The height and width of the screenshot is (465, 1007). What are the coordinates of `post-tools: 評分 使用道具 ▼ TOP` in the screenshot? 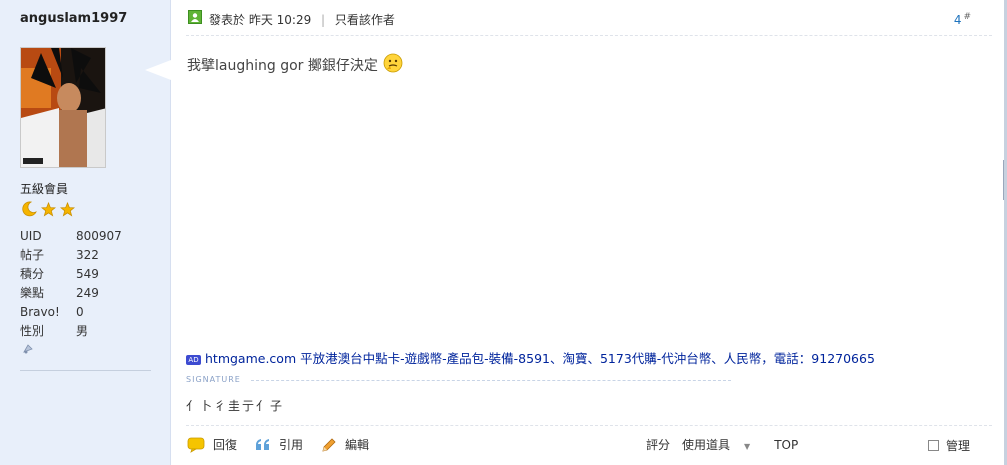 It's located at (728, 444).